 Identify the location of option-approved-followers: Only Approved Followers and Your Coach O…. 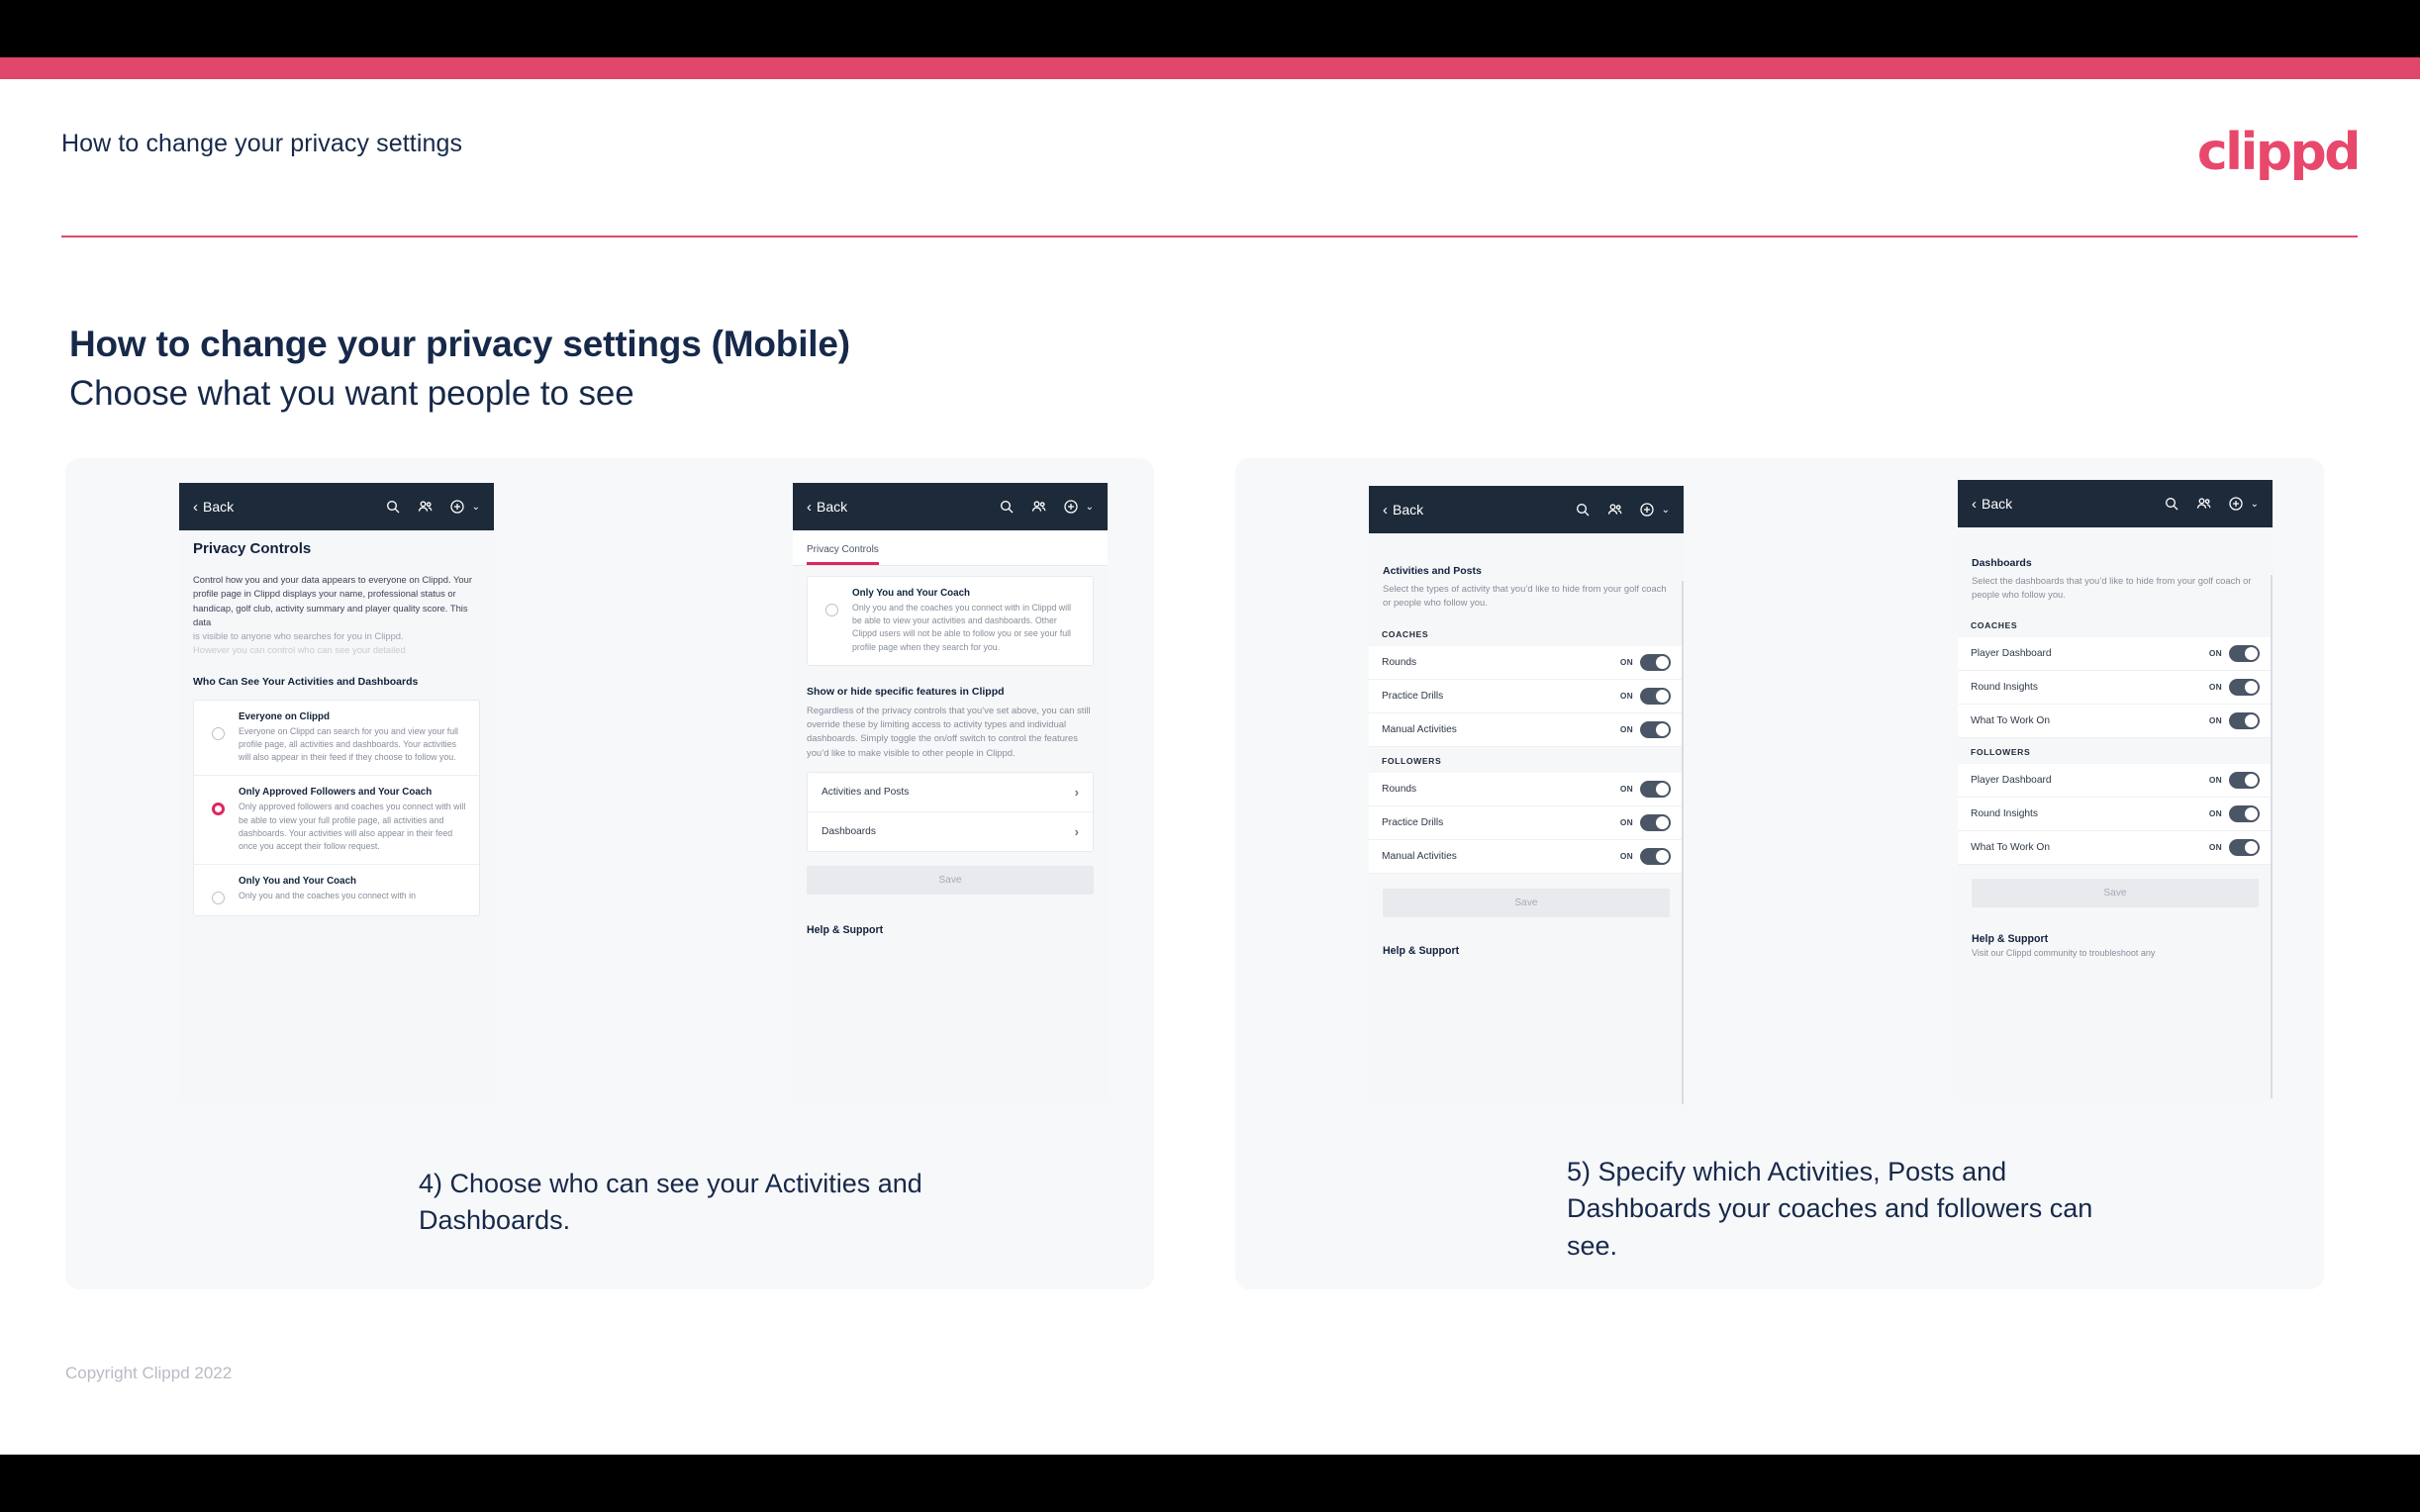
(336, 821).